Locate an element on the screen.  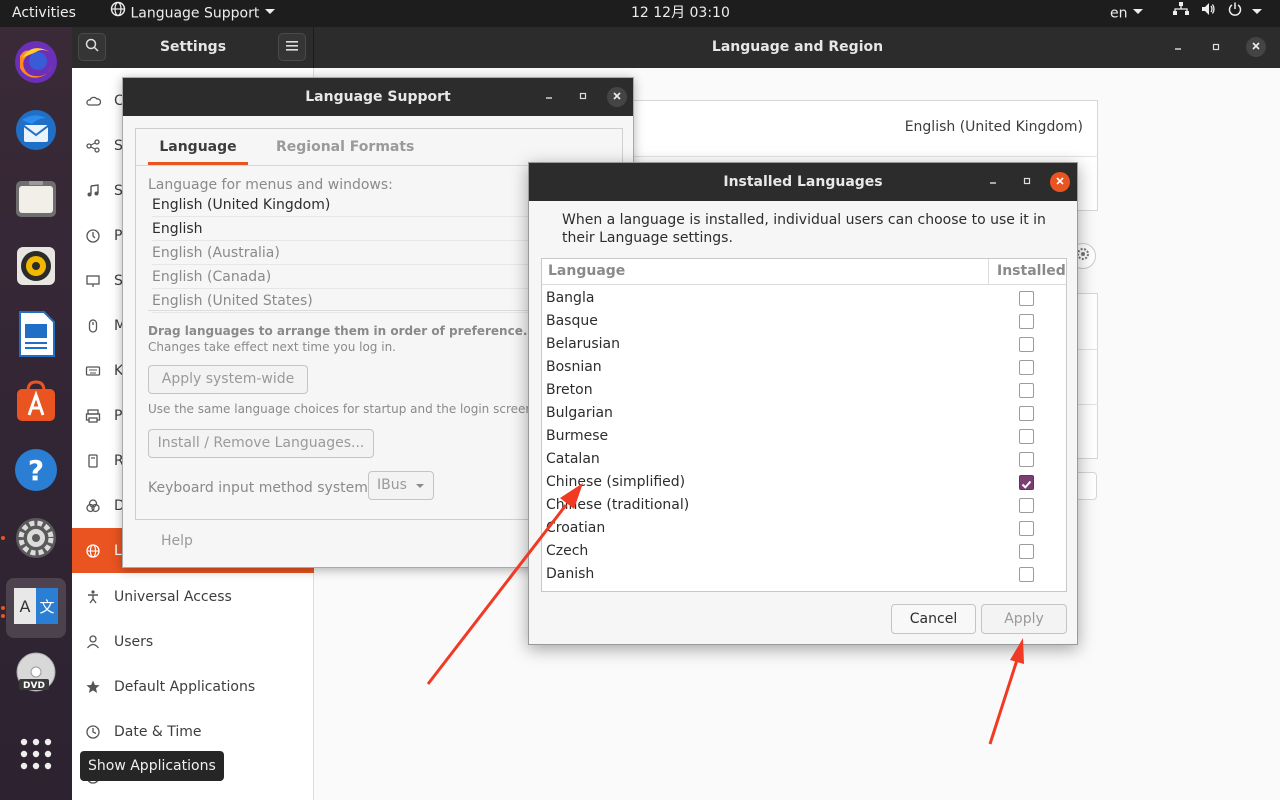
annotation-arrow-apply is located at coordinates (1006, 691).